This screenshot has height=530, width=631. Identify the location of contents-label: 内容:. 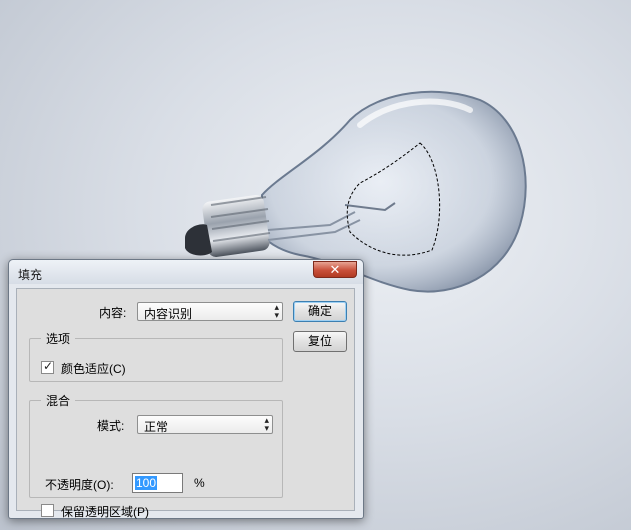
(113, 313).